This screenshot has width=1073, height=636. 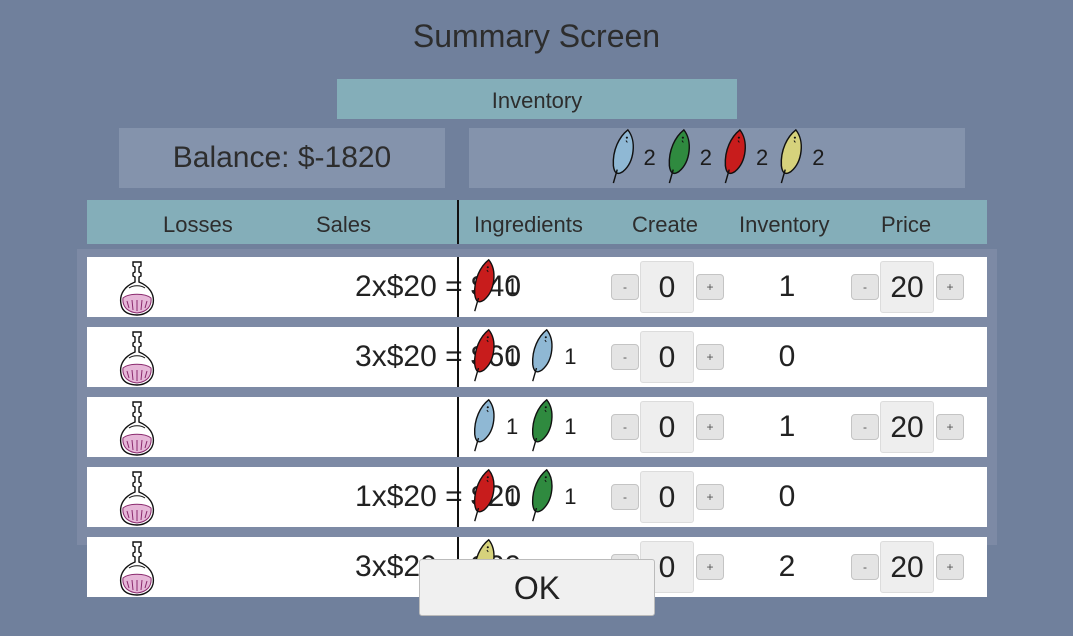 What do you see at coordinates (344, 224) in the screenshot?
I see `column-sales: Sales` at bounding box center [344, 224].